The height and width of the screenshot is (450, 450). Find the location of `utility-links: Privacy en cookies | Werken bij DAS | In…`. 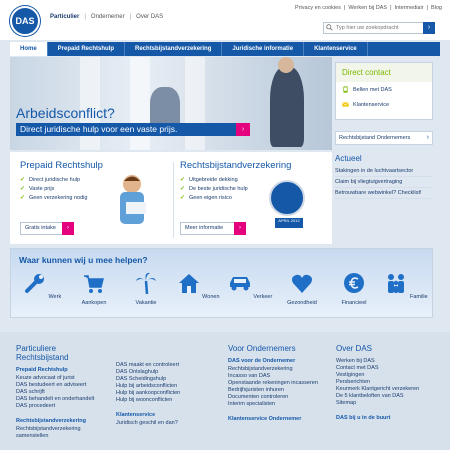

utility-links: Privacy en cookies | Werken bij DAS | In… is located at coordinates (368, 8).